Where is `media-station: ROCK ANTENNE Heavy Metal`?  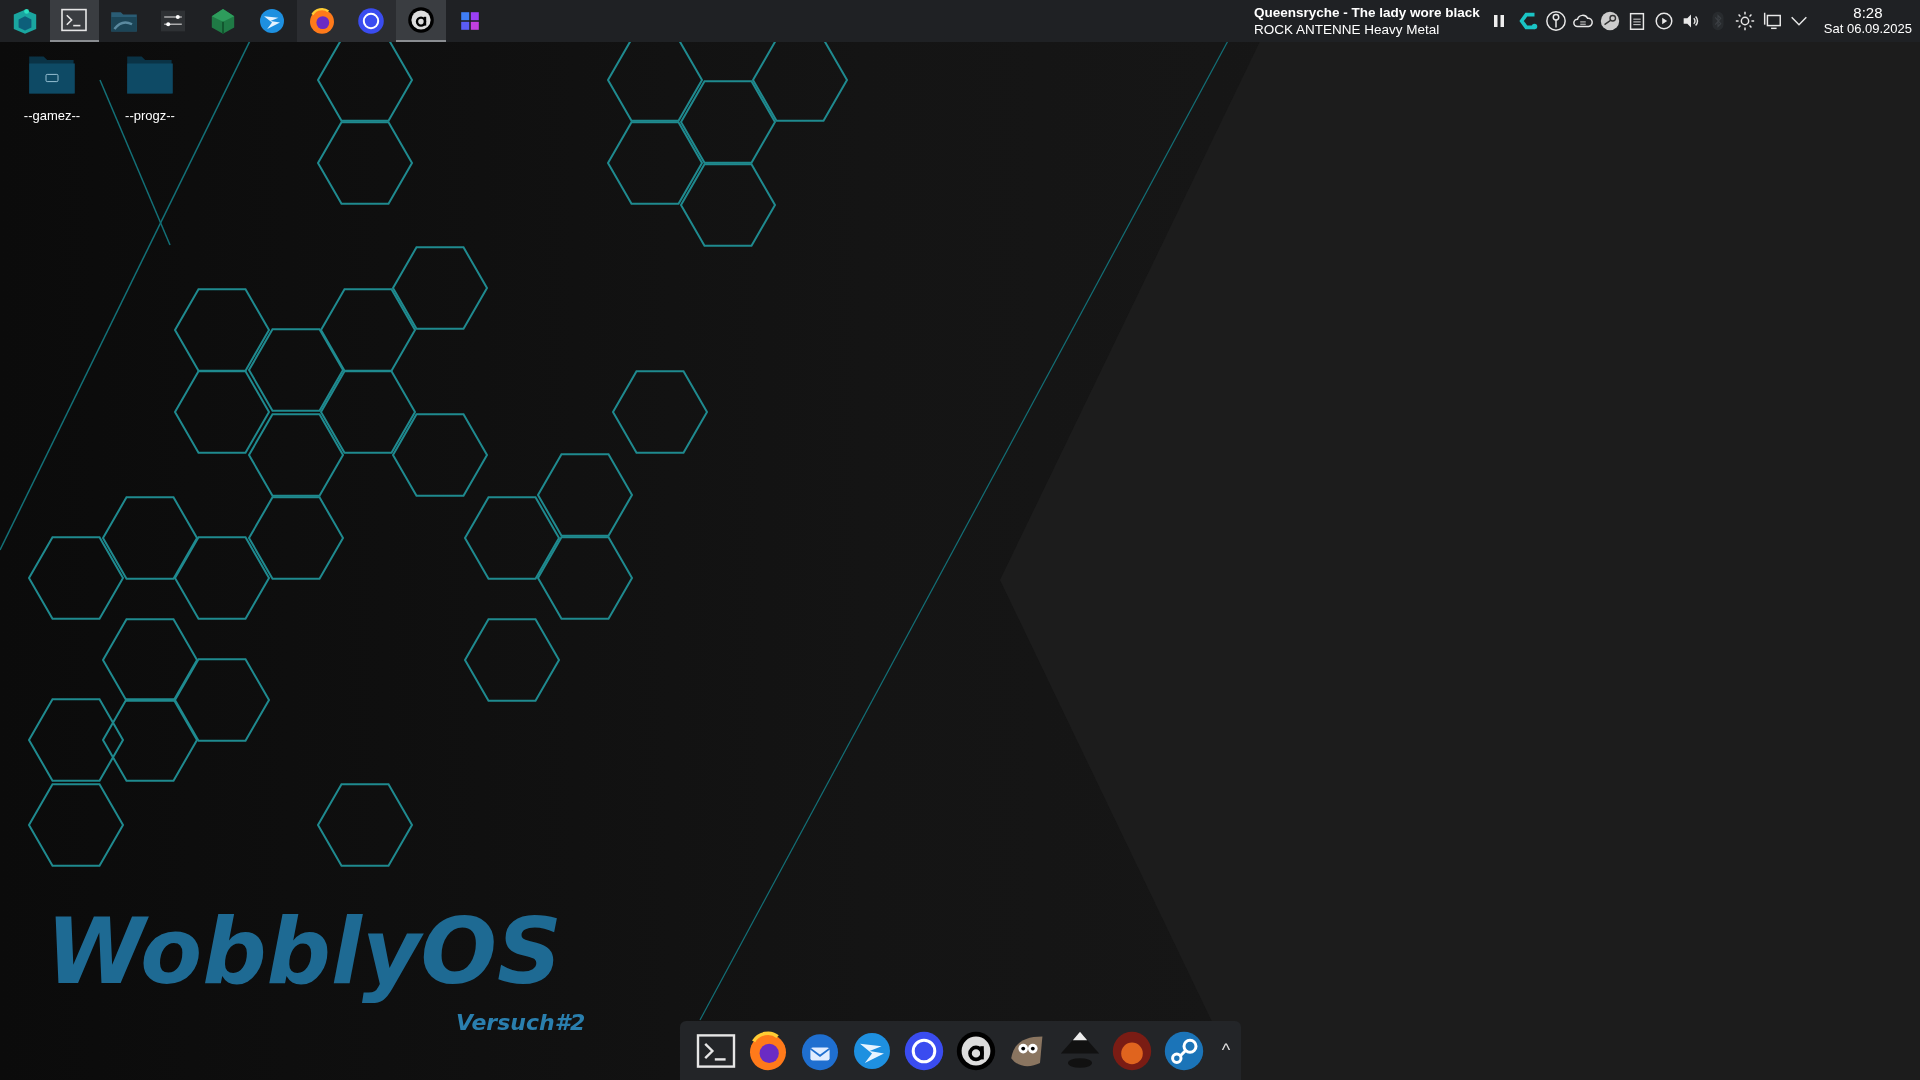 media-station: ROCK ANTENNE Heavy Metal is located at coordinates (1347, 29).